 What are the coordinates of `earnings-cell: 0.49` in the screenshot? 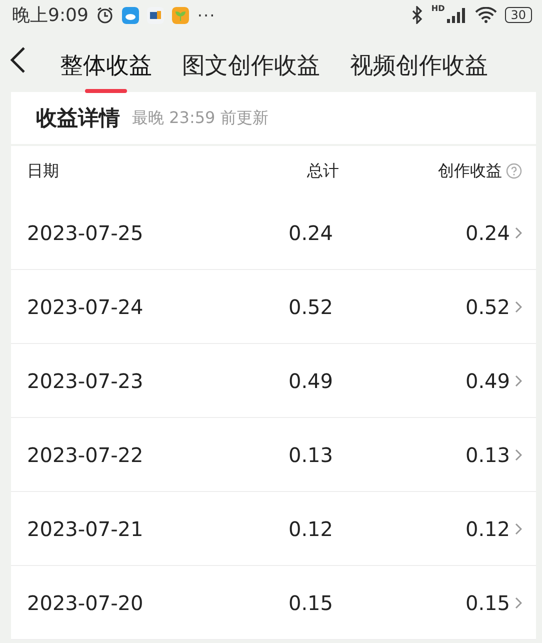 It's located at (487, 380).